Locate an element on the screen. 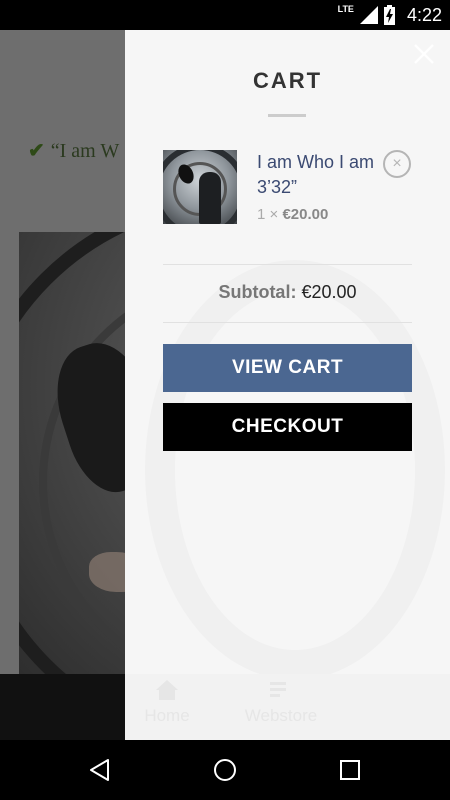 This screenshot has height=800, width=450. recents-icon is located at coordinates (350, 770).